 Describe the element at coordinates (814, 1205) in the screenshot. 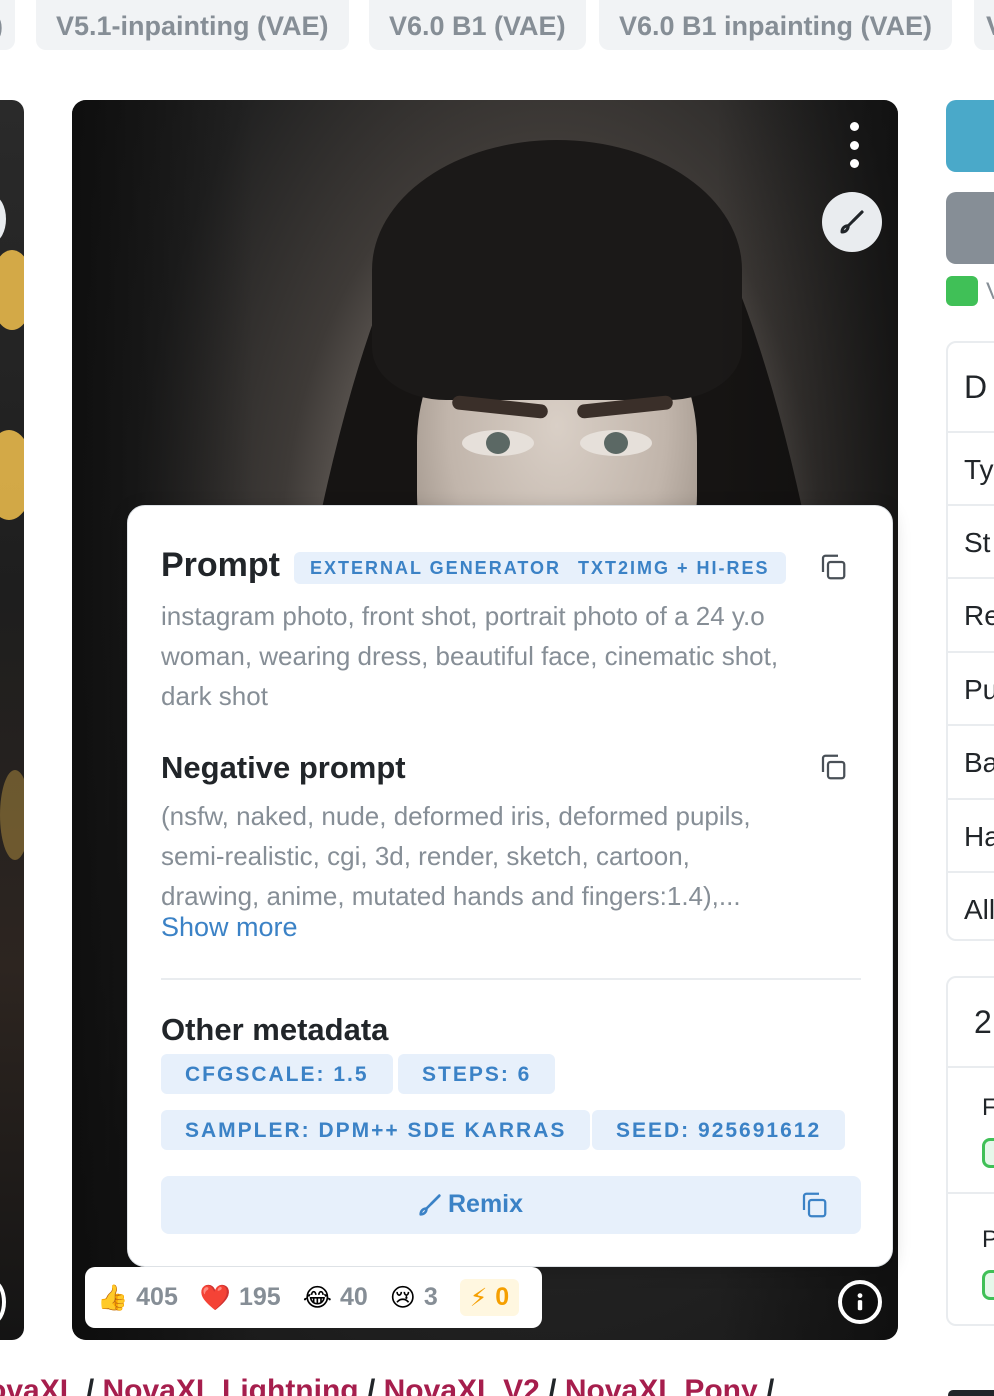

I see `copy-generation-data-icon` at that location.